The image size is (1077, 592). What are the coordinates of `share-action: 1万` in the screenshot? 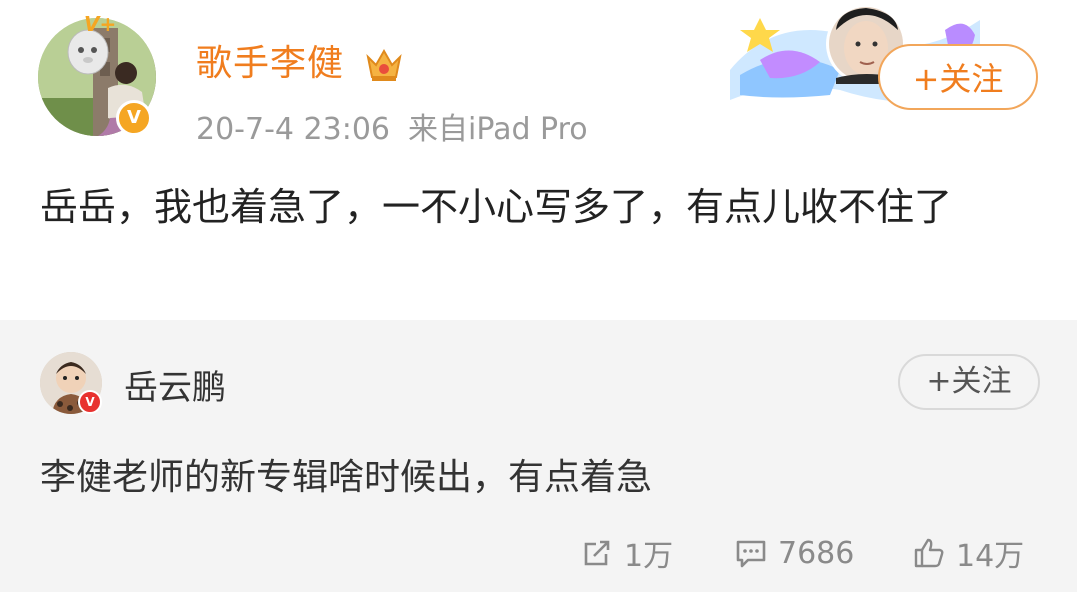 It's located at (626, 553).